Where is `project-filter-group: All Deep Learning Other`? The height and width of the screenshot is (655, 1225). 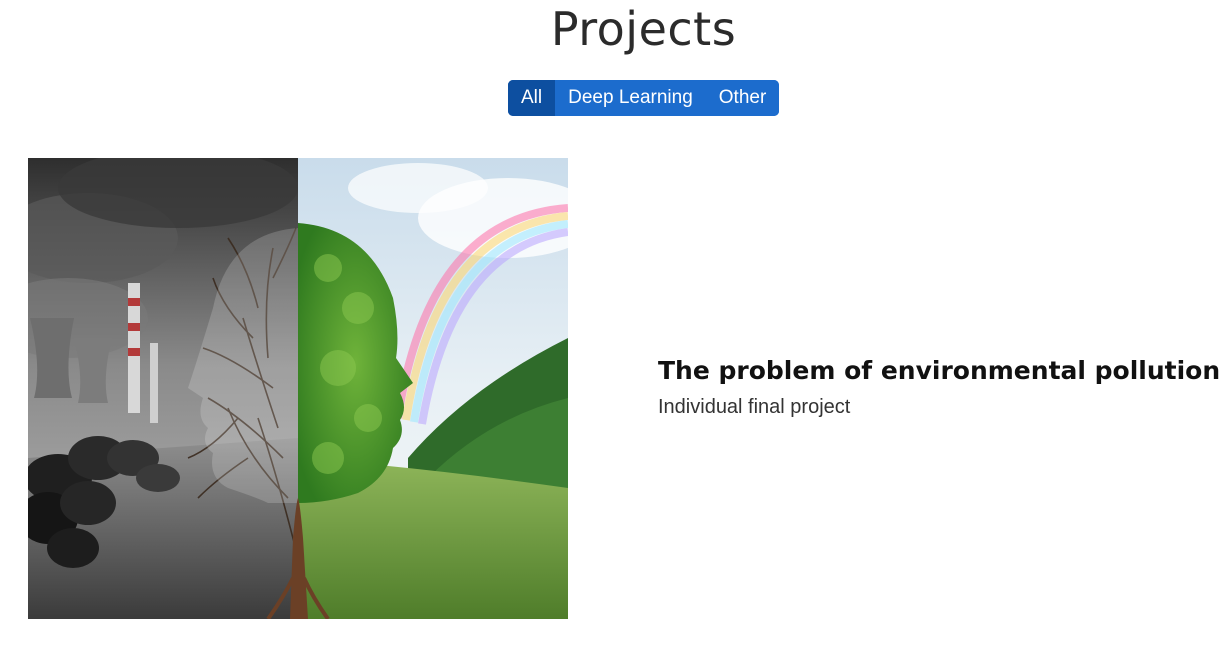
project-filter-group: All Deep Learning Other is located at coordinates (644, 98).